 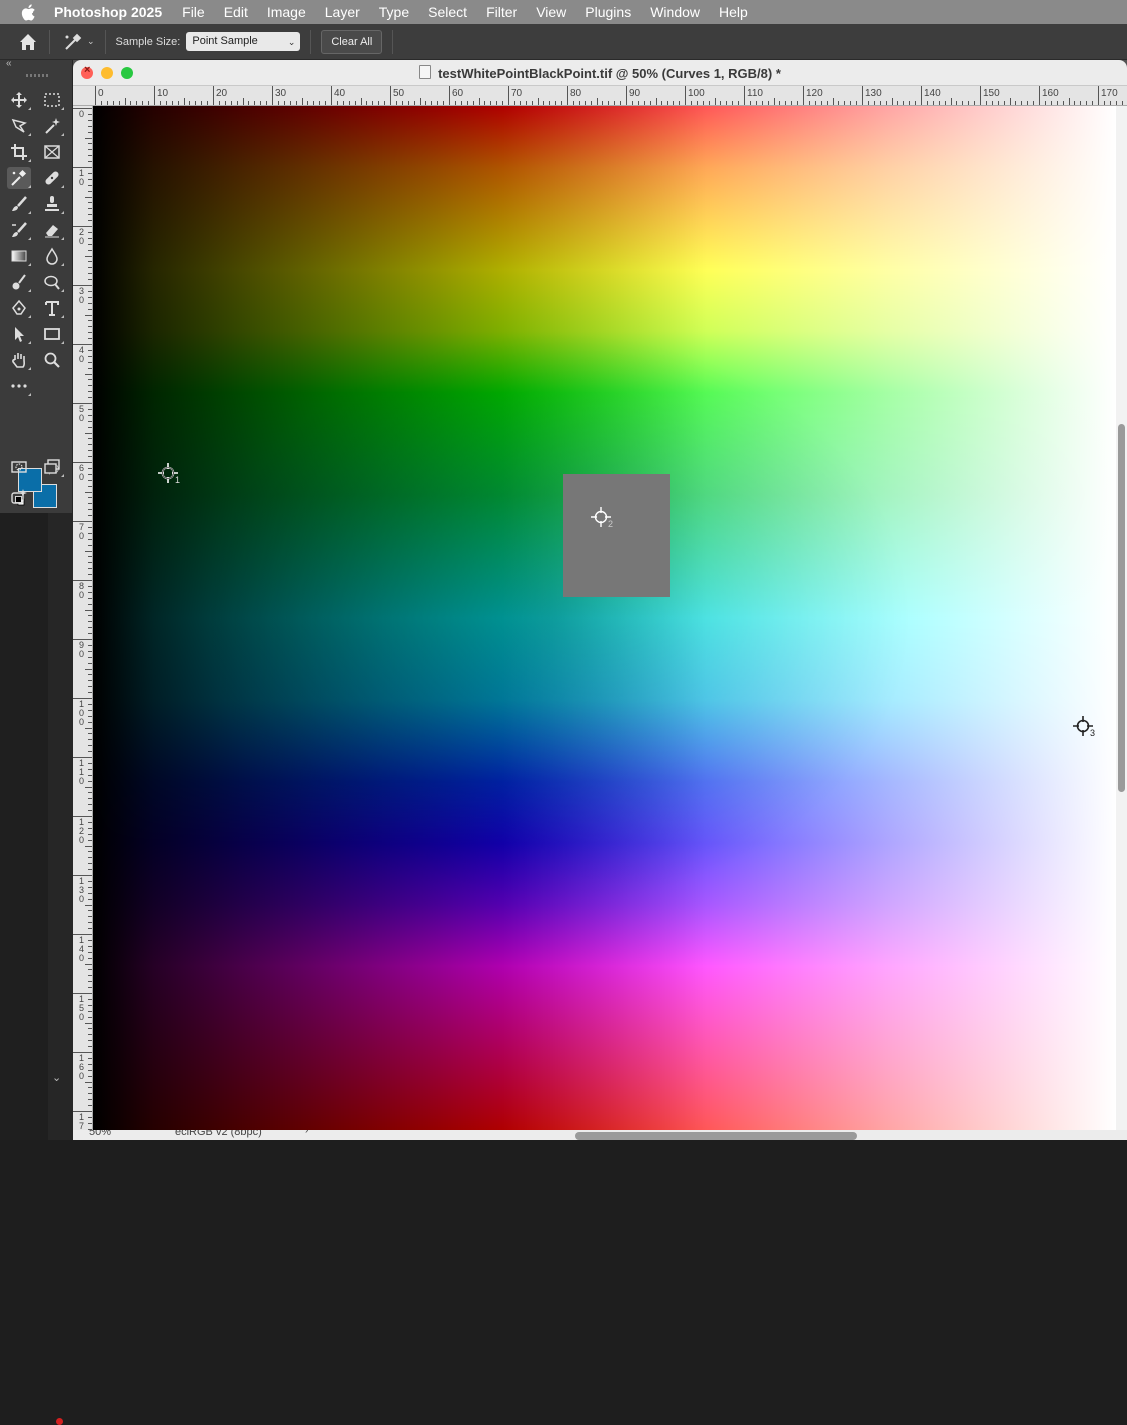 I want to click on menu-file: File, so click(x=193, y=12).